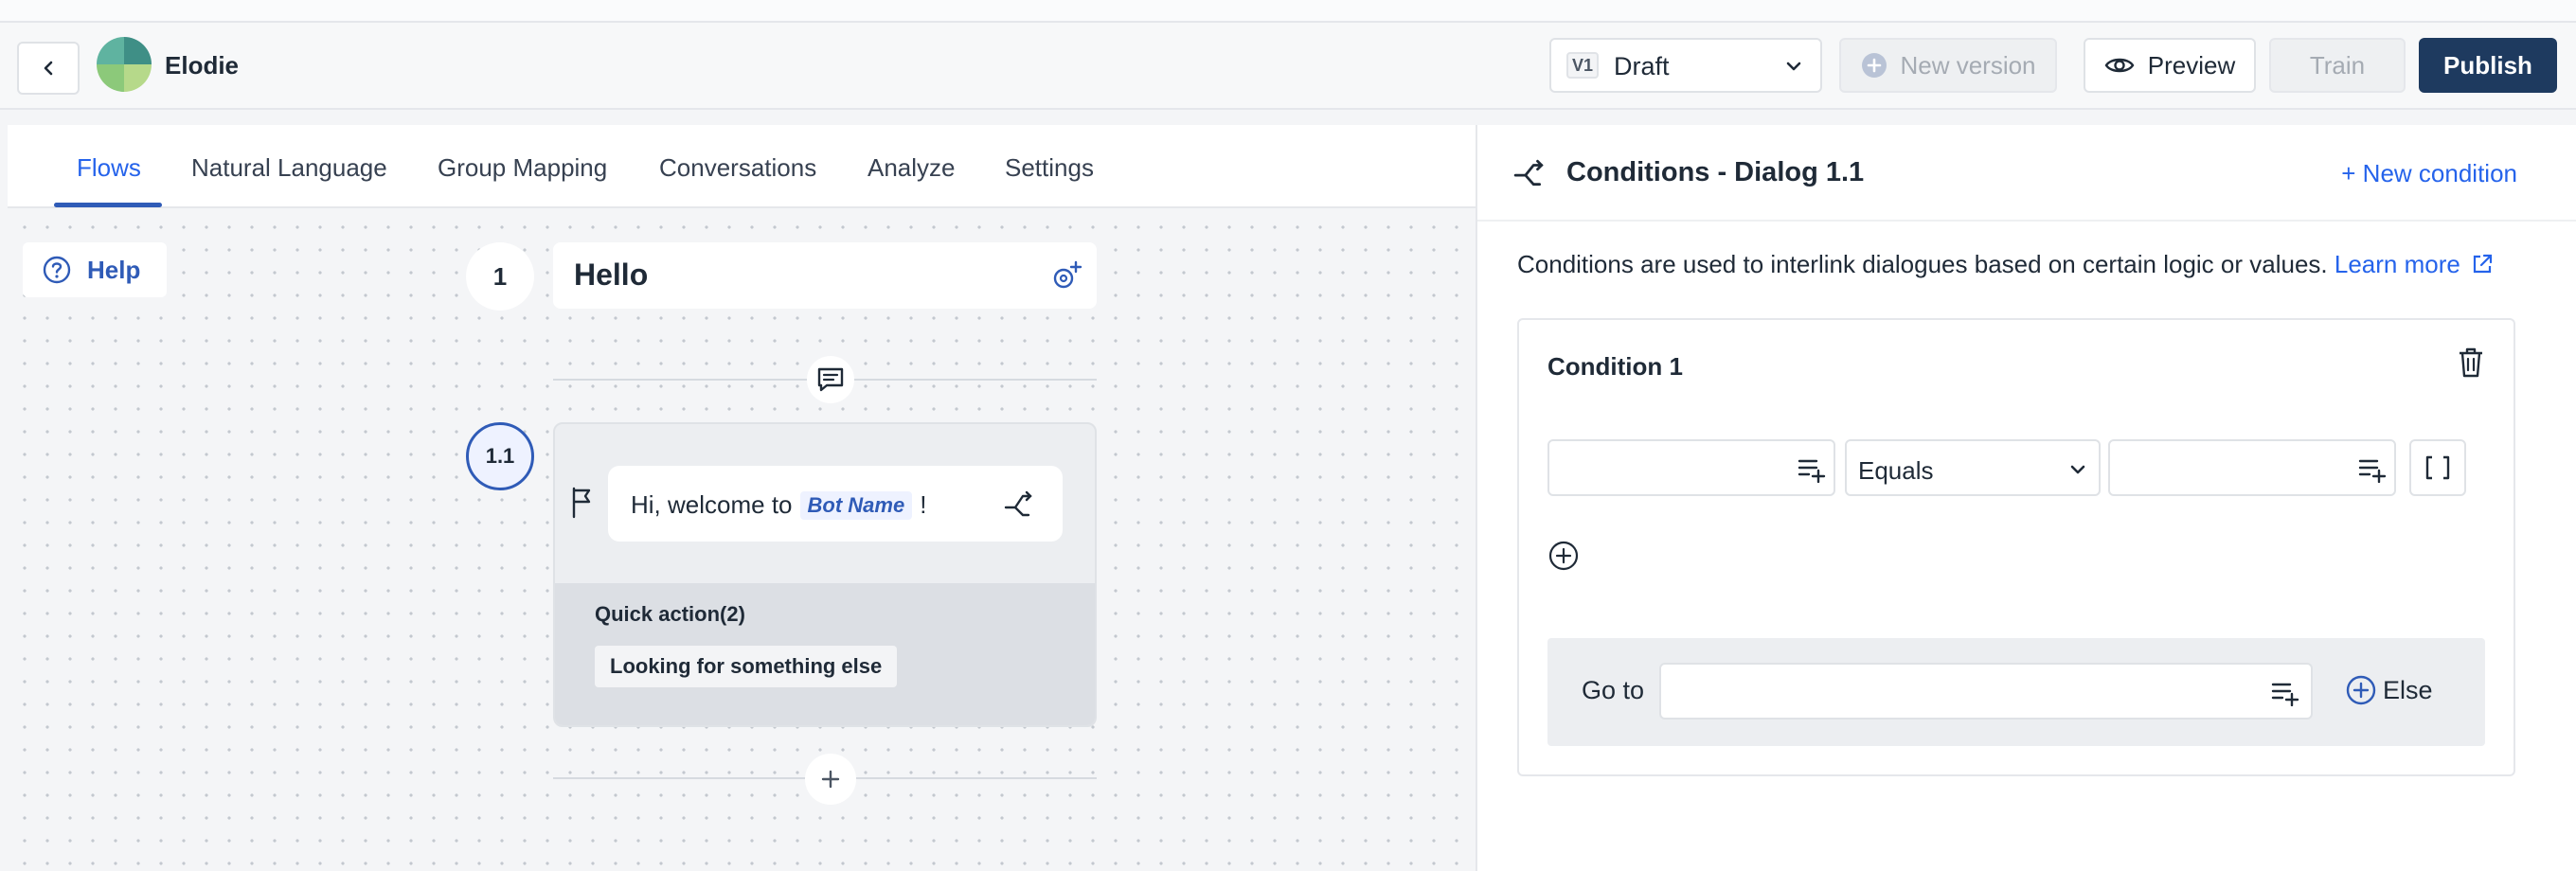 This screenshot has height=871, width=2576. Describe the element at coordinates (124, 64) in the screenshot. I see `bot-avatar` at that location.